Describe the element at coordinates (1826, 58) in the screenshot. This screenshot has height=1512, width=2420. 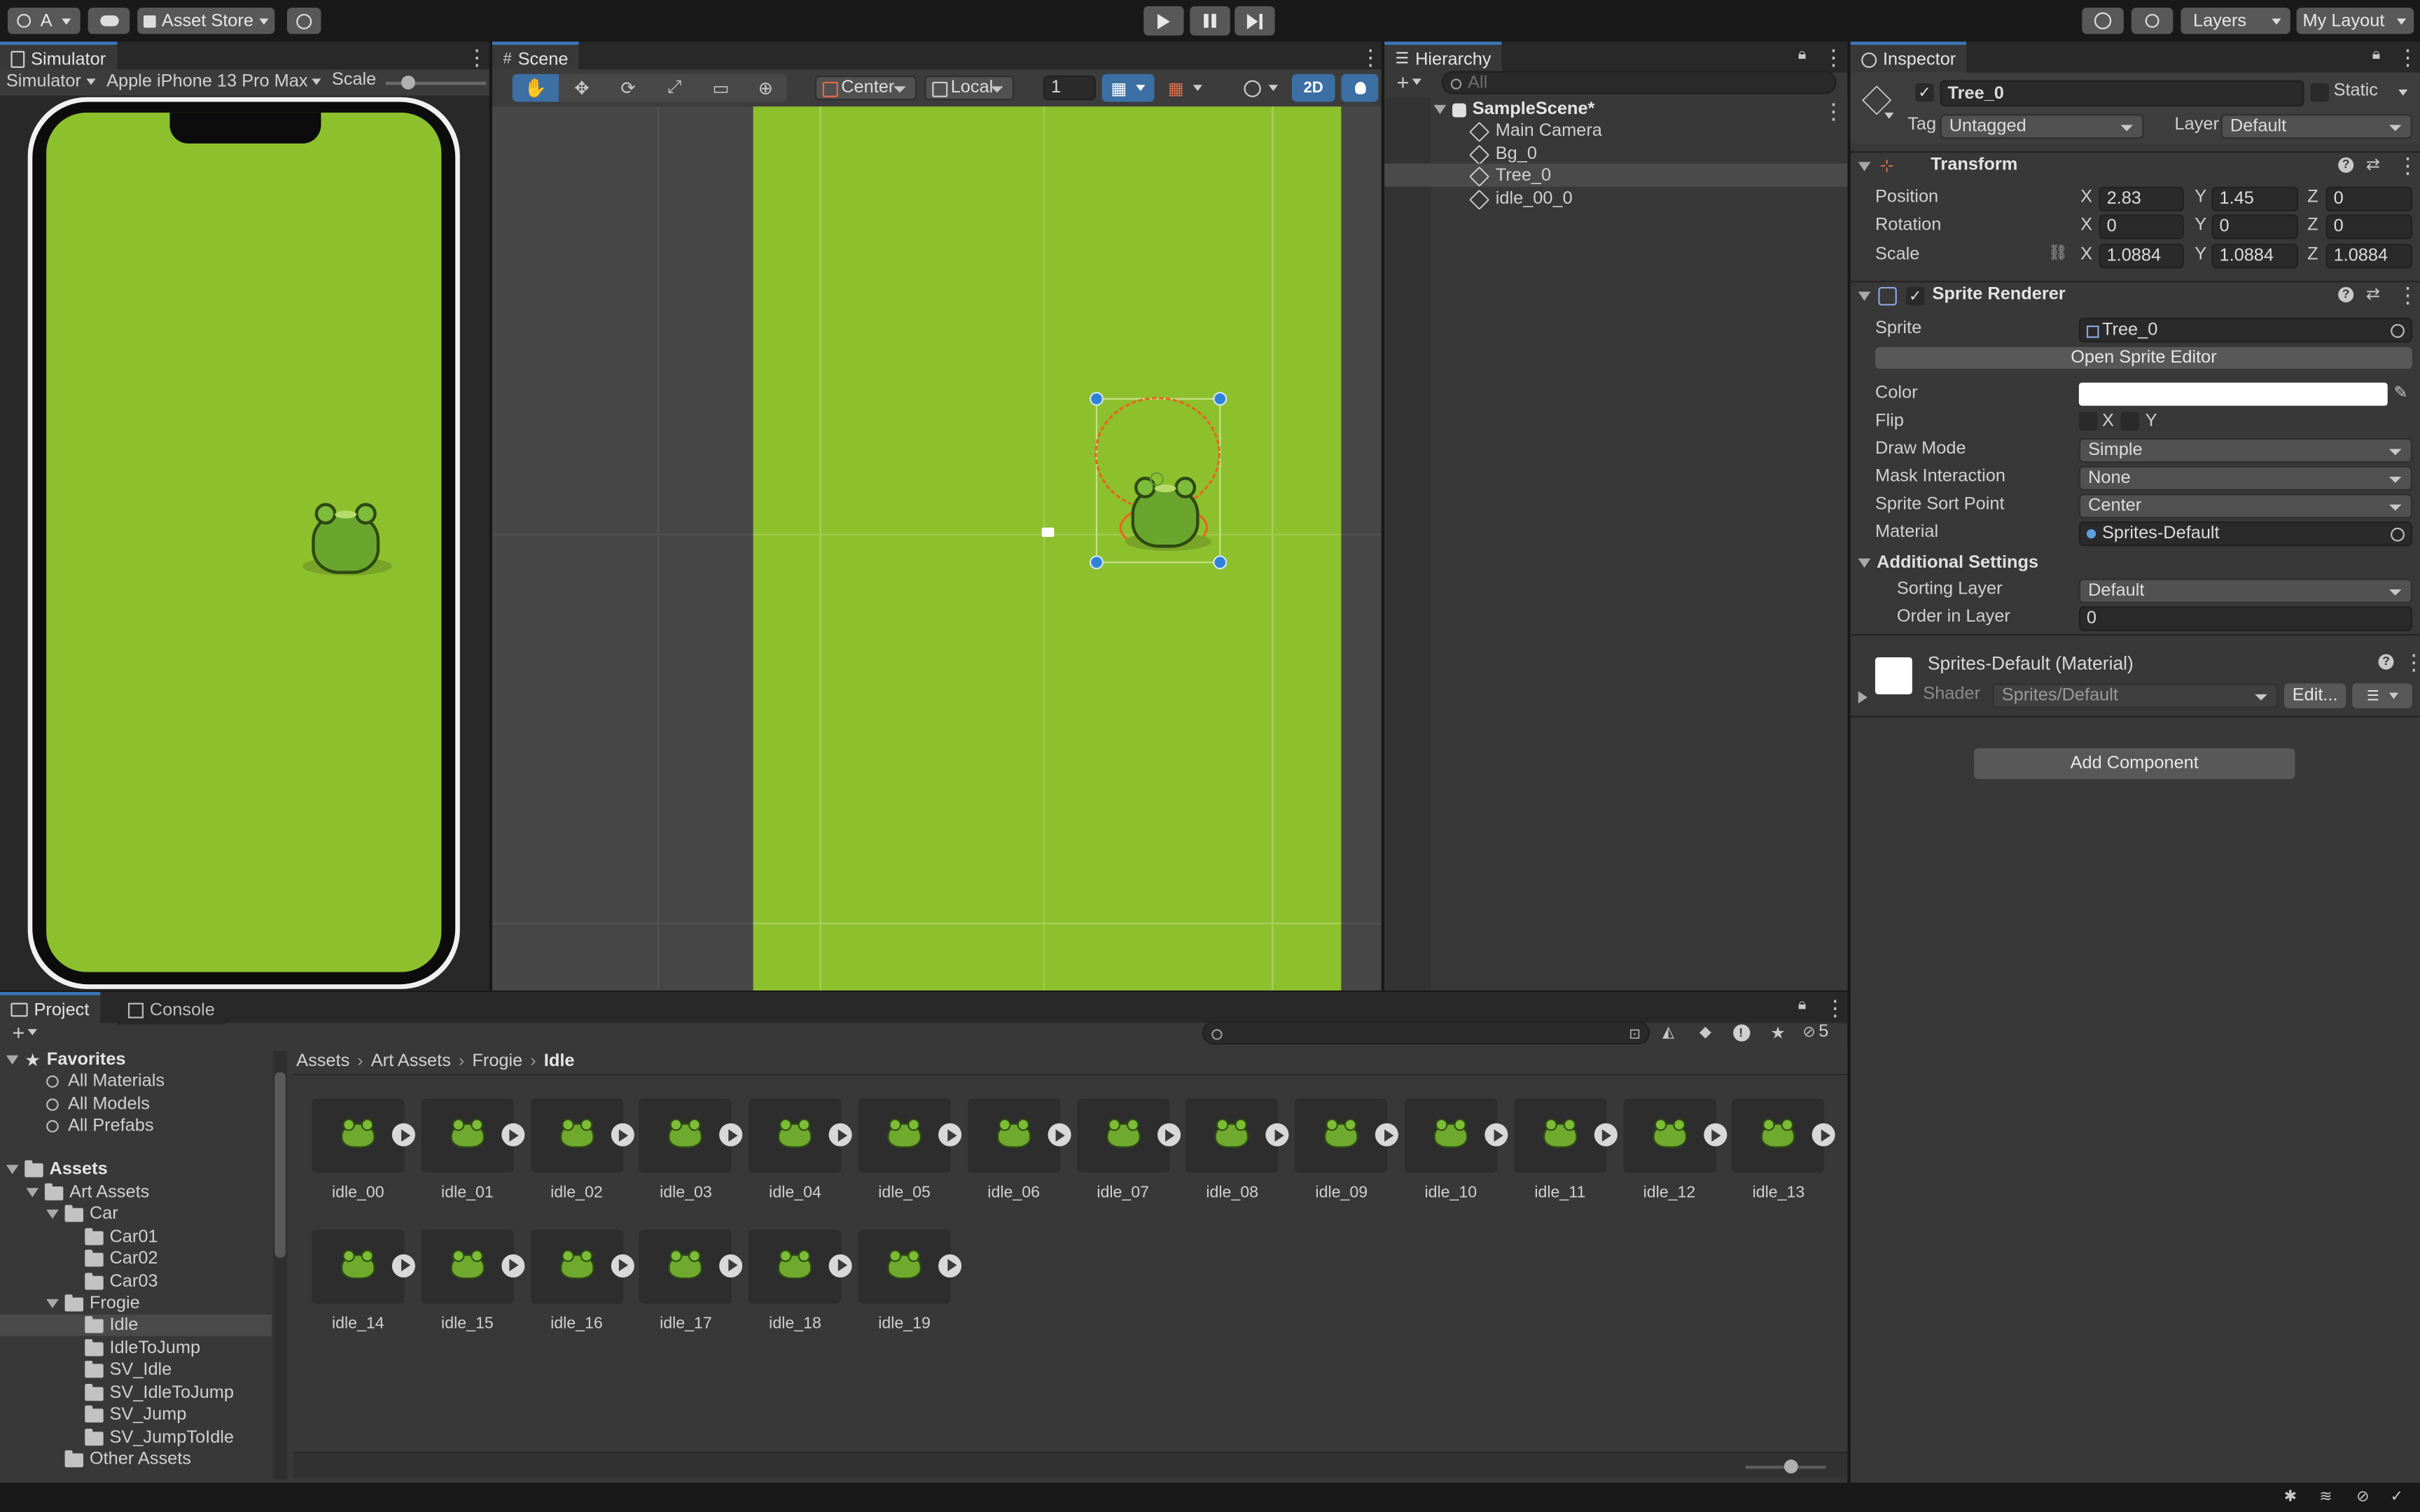
I see `hierarchy-menu-icon` at that location.